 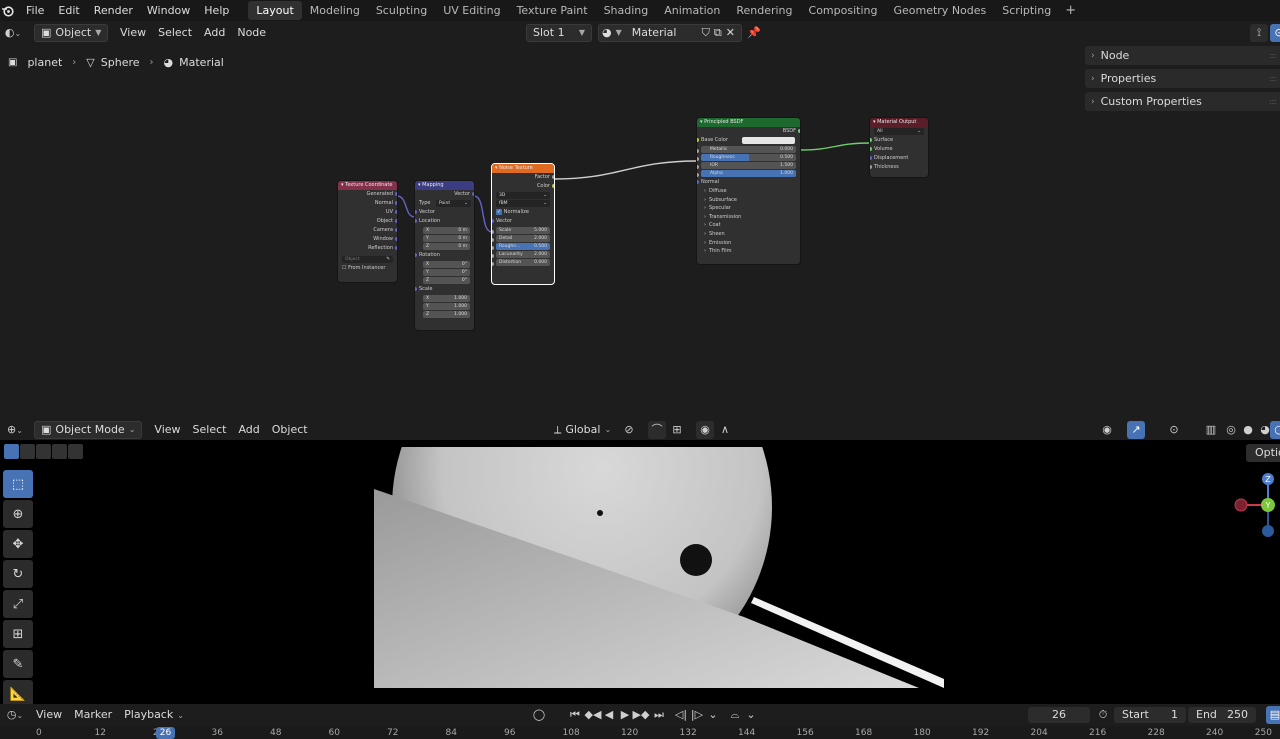 What do you see at coordinates (18, 604) in the screenshot?
I see `scale-tool-icon: ⤢` at bounding box center [18, 604].